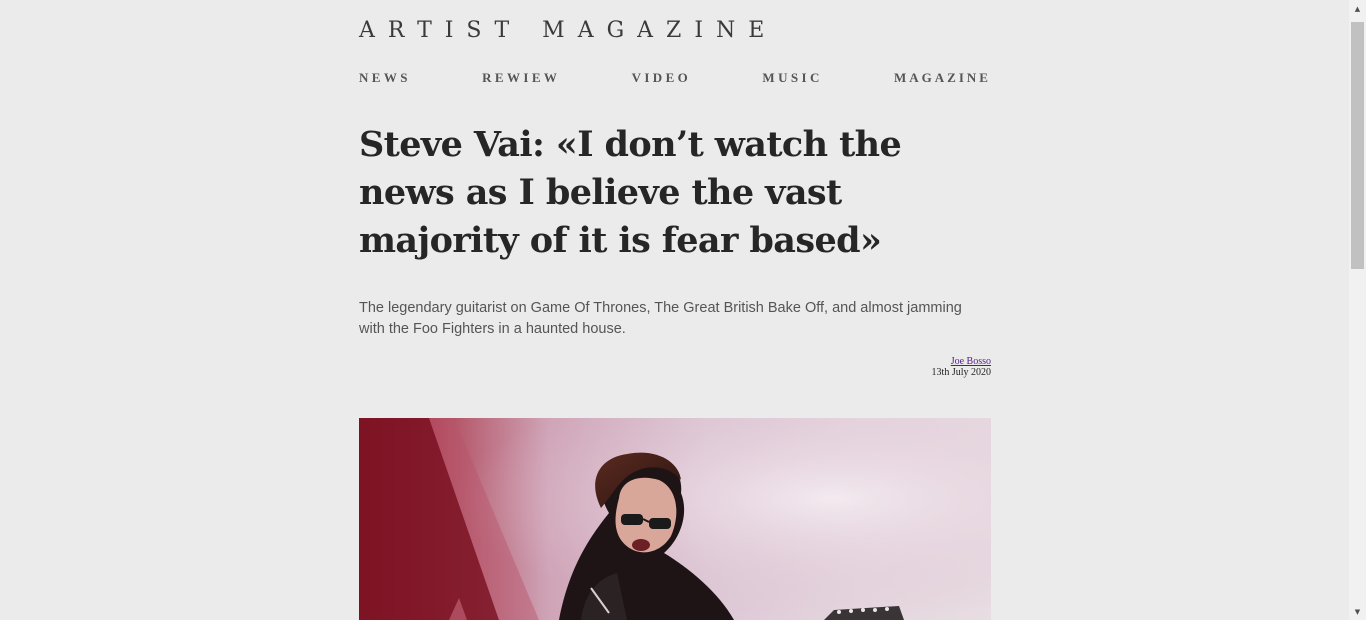 The height and width of the screenshot is (620, 1366). I want to click on vertical-scrollbar: ▲ ▼, so click(1357, 310).